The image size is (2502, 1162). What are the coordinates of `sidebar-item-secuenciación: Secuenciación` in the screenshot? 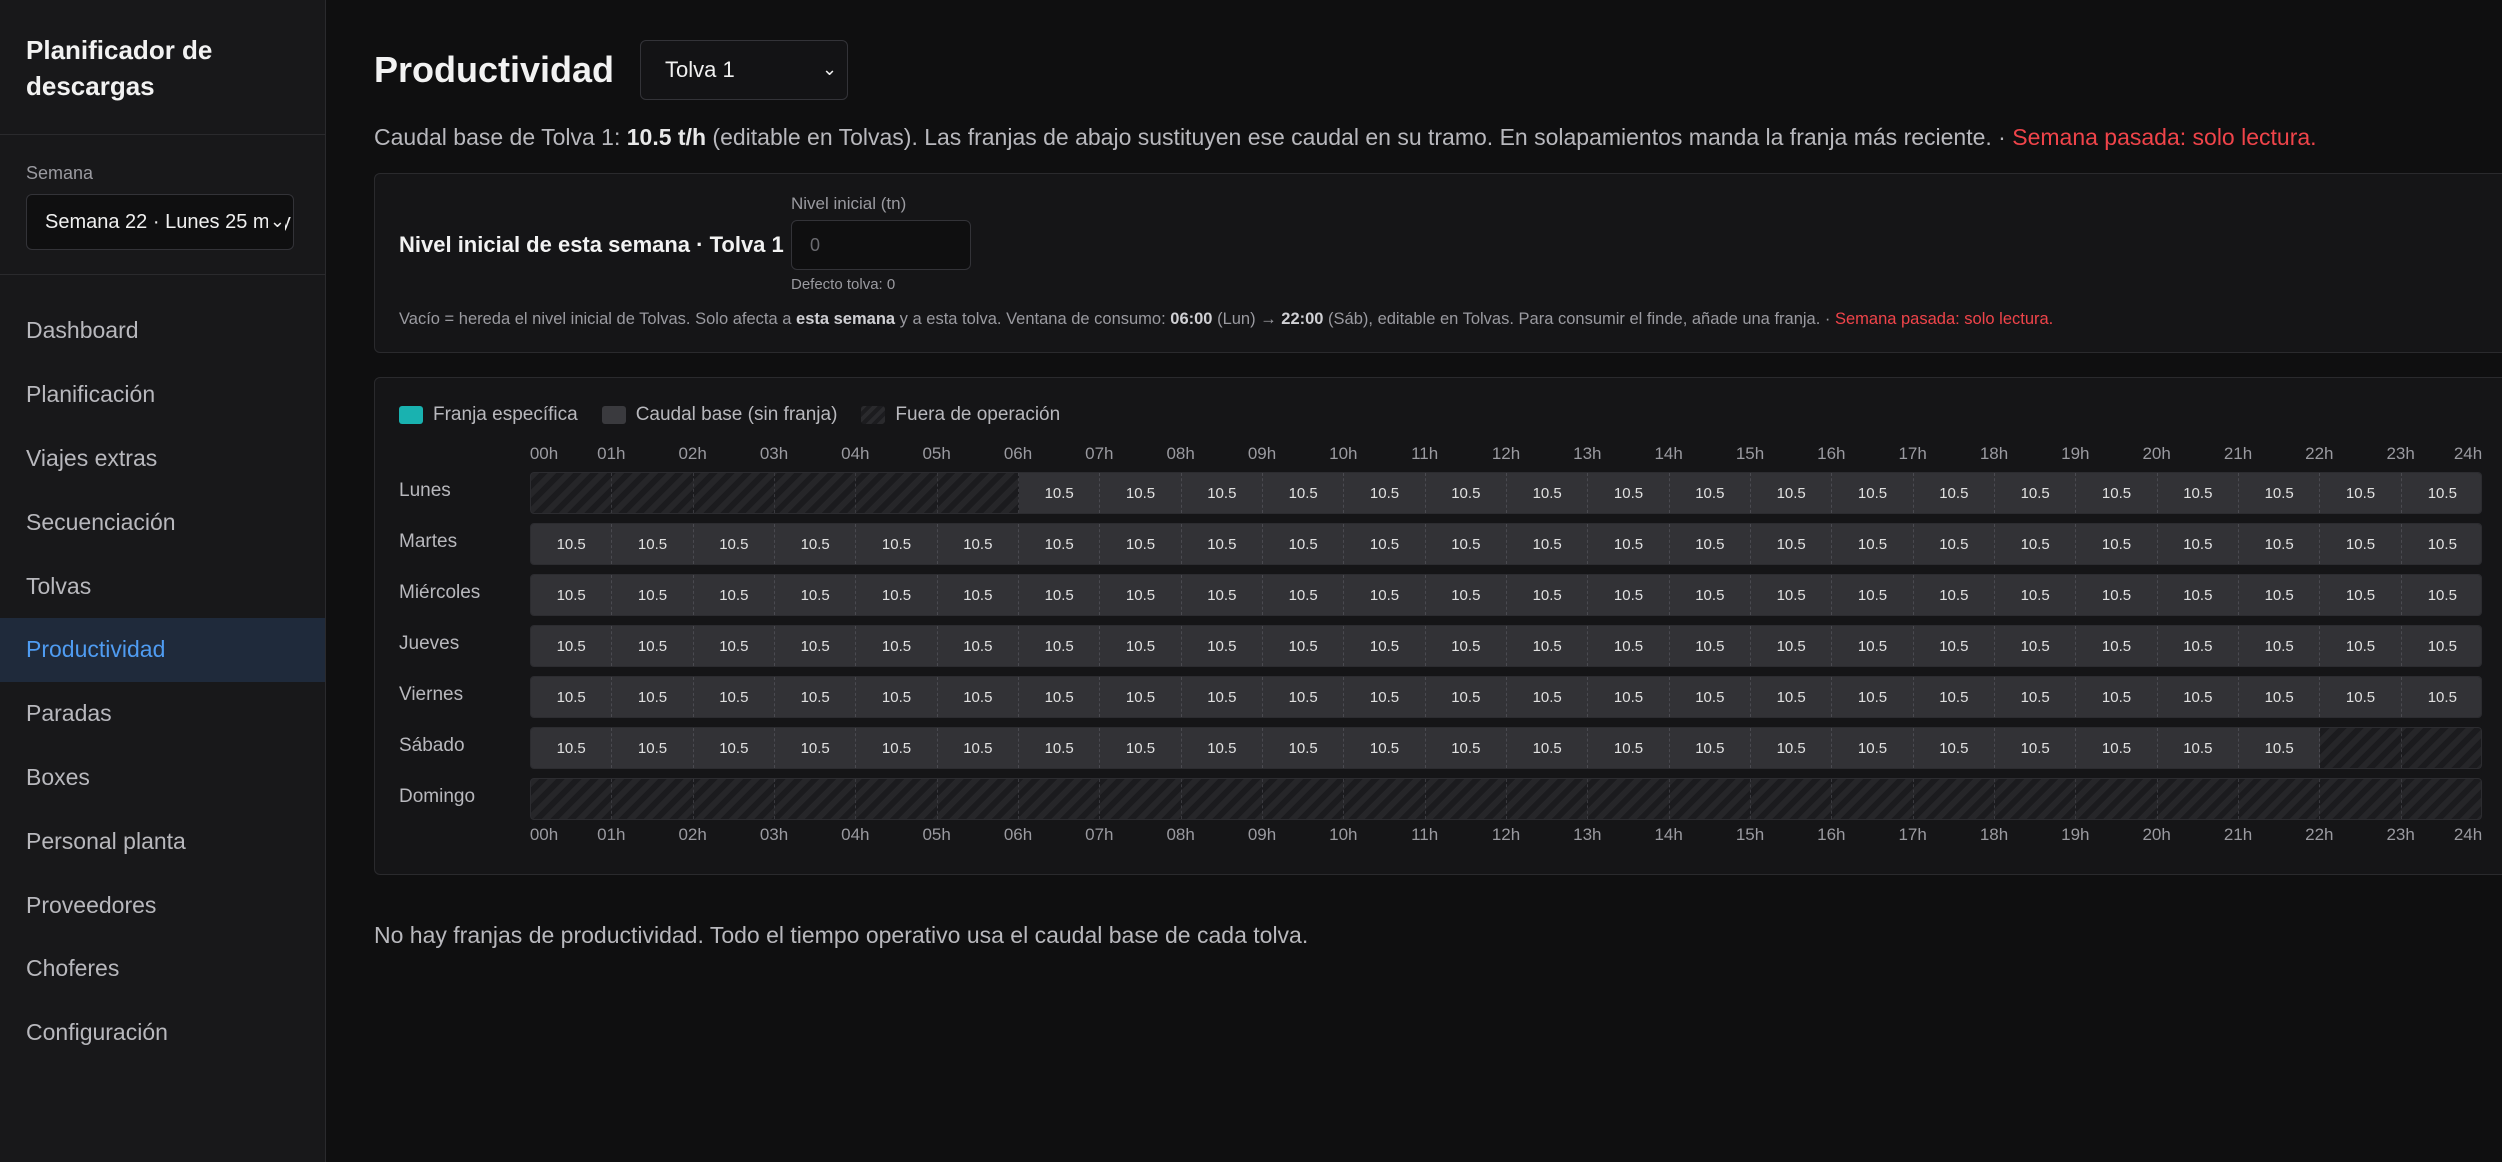 It's located at (162, 522).